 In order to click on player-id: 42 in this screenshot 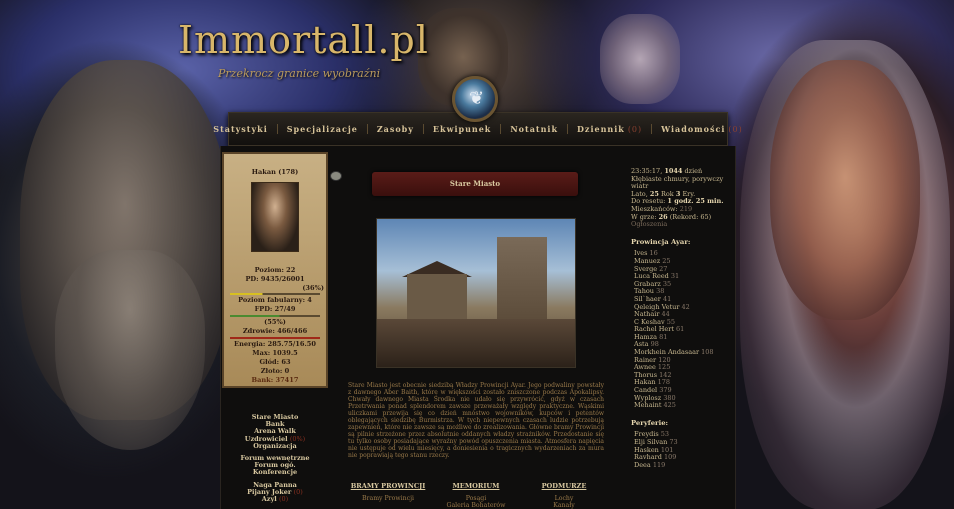, I will do `click(684, 306)`.